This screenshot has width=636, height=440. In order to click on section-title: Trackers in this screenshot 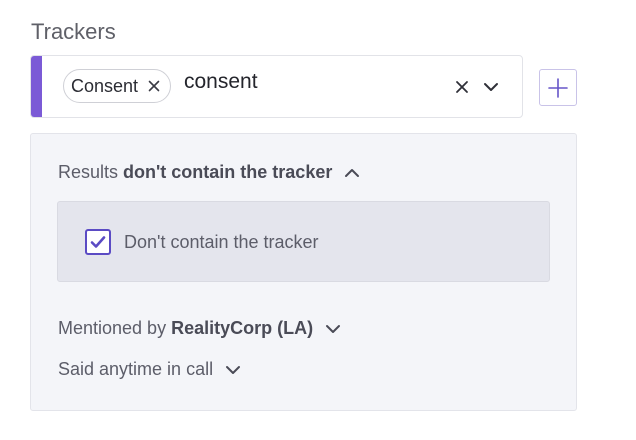, I will do `click(73, 31)`.